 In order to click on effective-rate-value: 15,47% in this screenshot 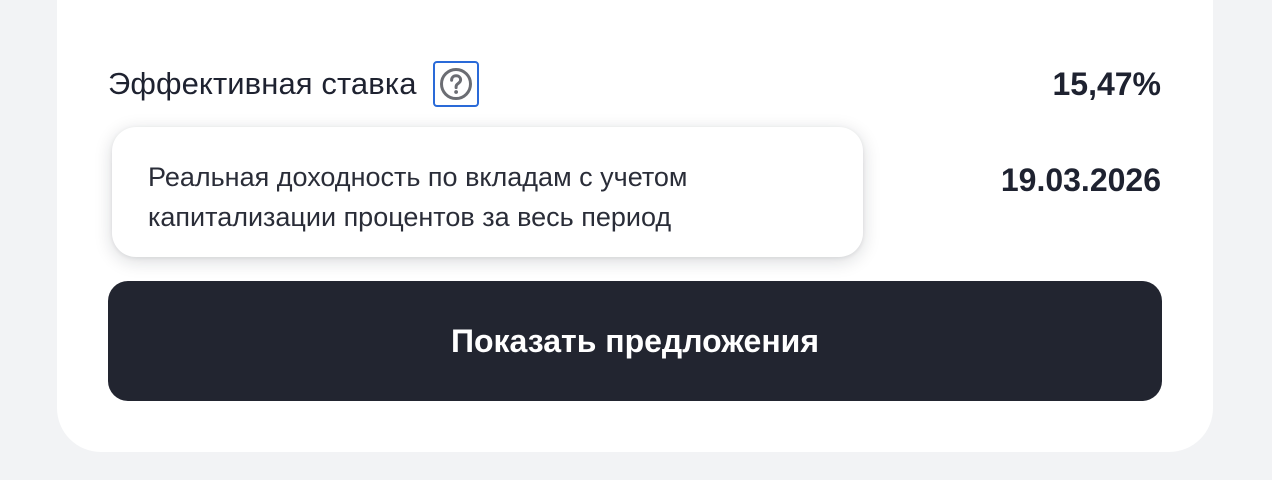, I will do `click(1106, 83)`.